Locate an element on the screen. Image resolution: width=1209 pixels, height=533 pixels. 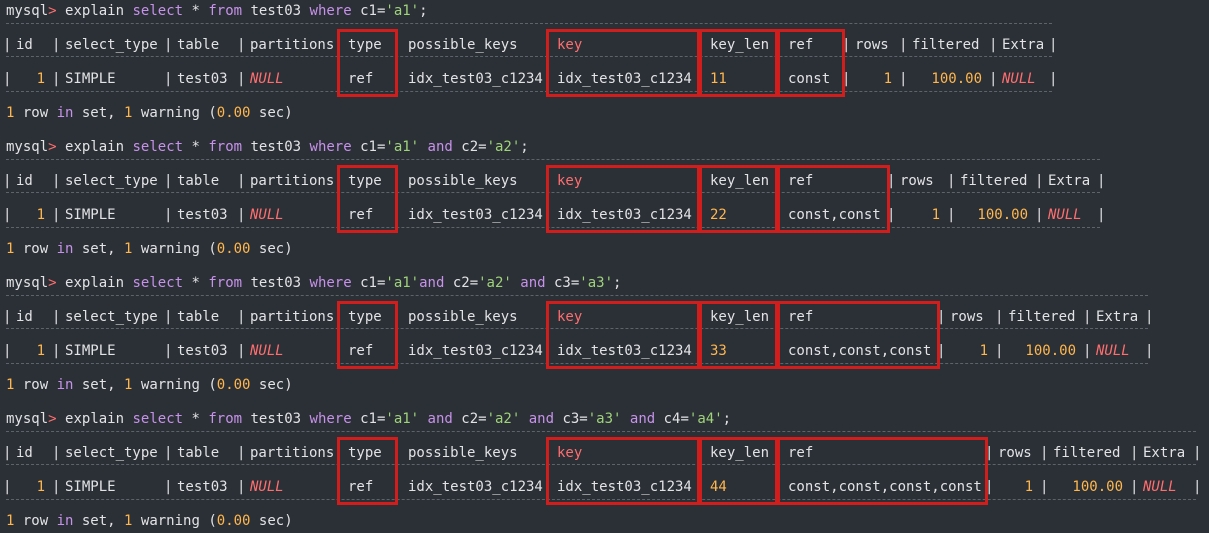
command-token: c4= is located at coordinates (672, 419).